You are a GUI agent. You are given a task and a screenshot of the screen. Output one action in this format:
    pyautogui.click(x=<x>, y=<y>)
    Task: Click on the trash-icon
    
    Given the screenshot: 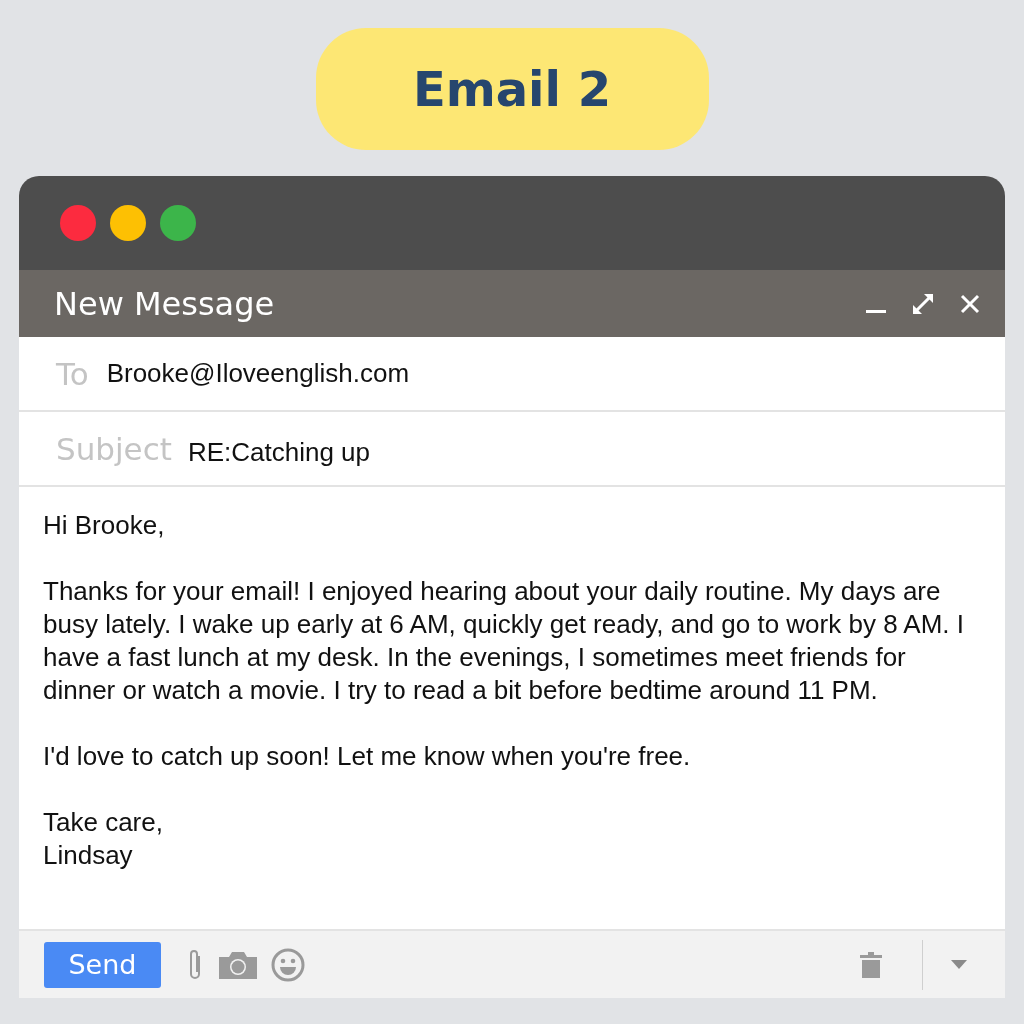 What is the action you would take?
    pyautogui.click(x=871, y=964)
    